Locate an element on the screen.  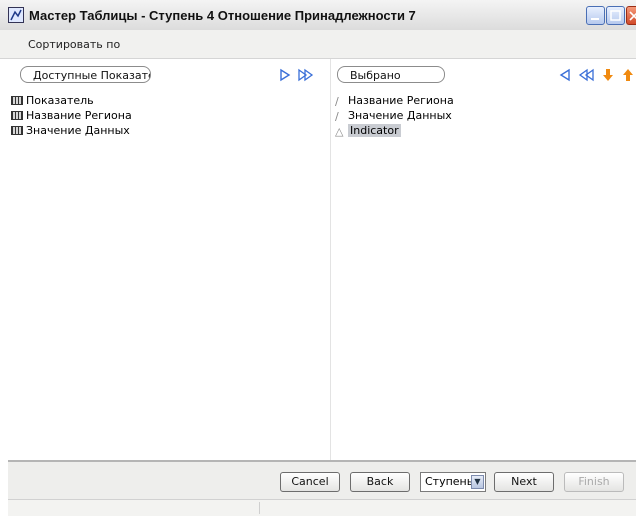
sort-by-menu: Сортировать по is located at coordinates (74, 44).